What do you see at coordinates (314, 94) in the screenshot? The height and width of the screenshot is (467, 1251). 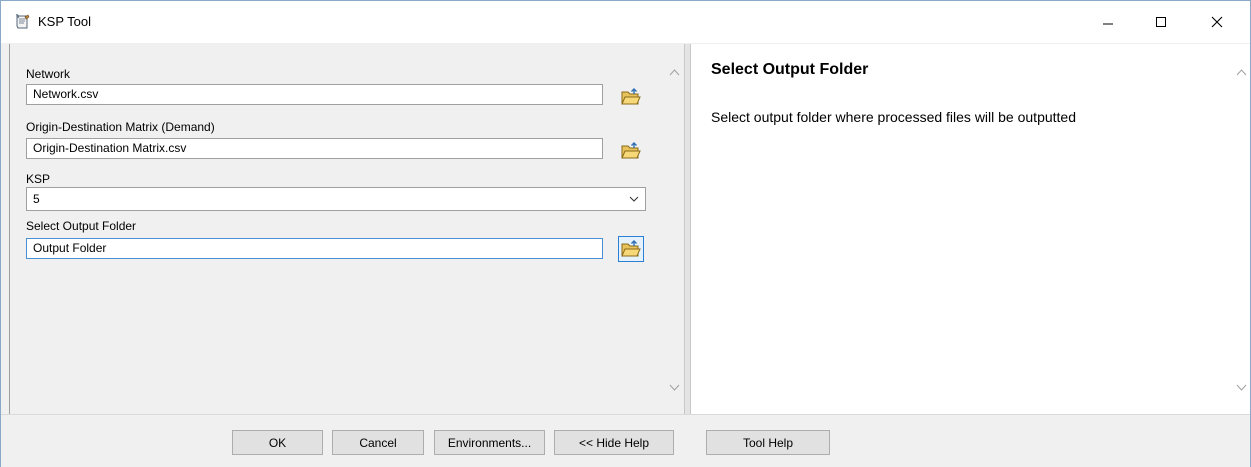 I see `network-input: Network.csv` at bounding box center [314, 94].